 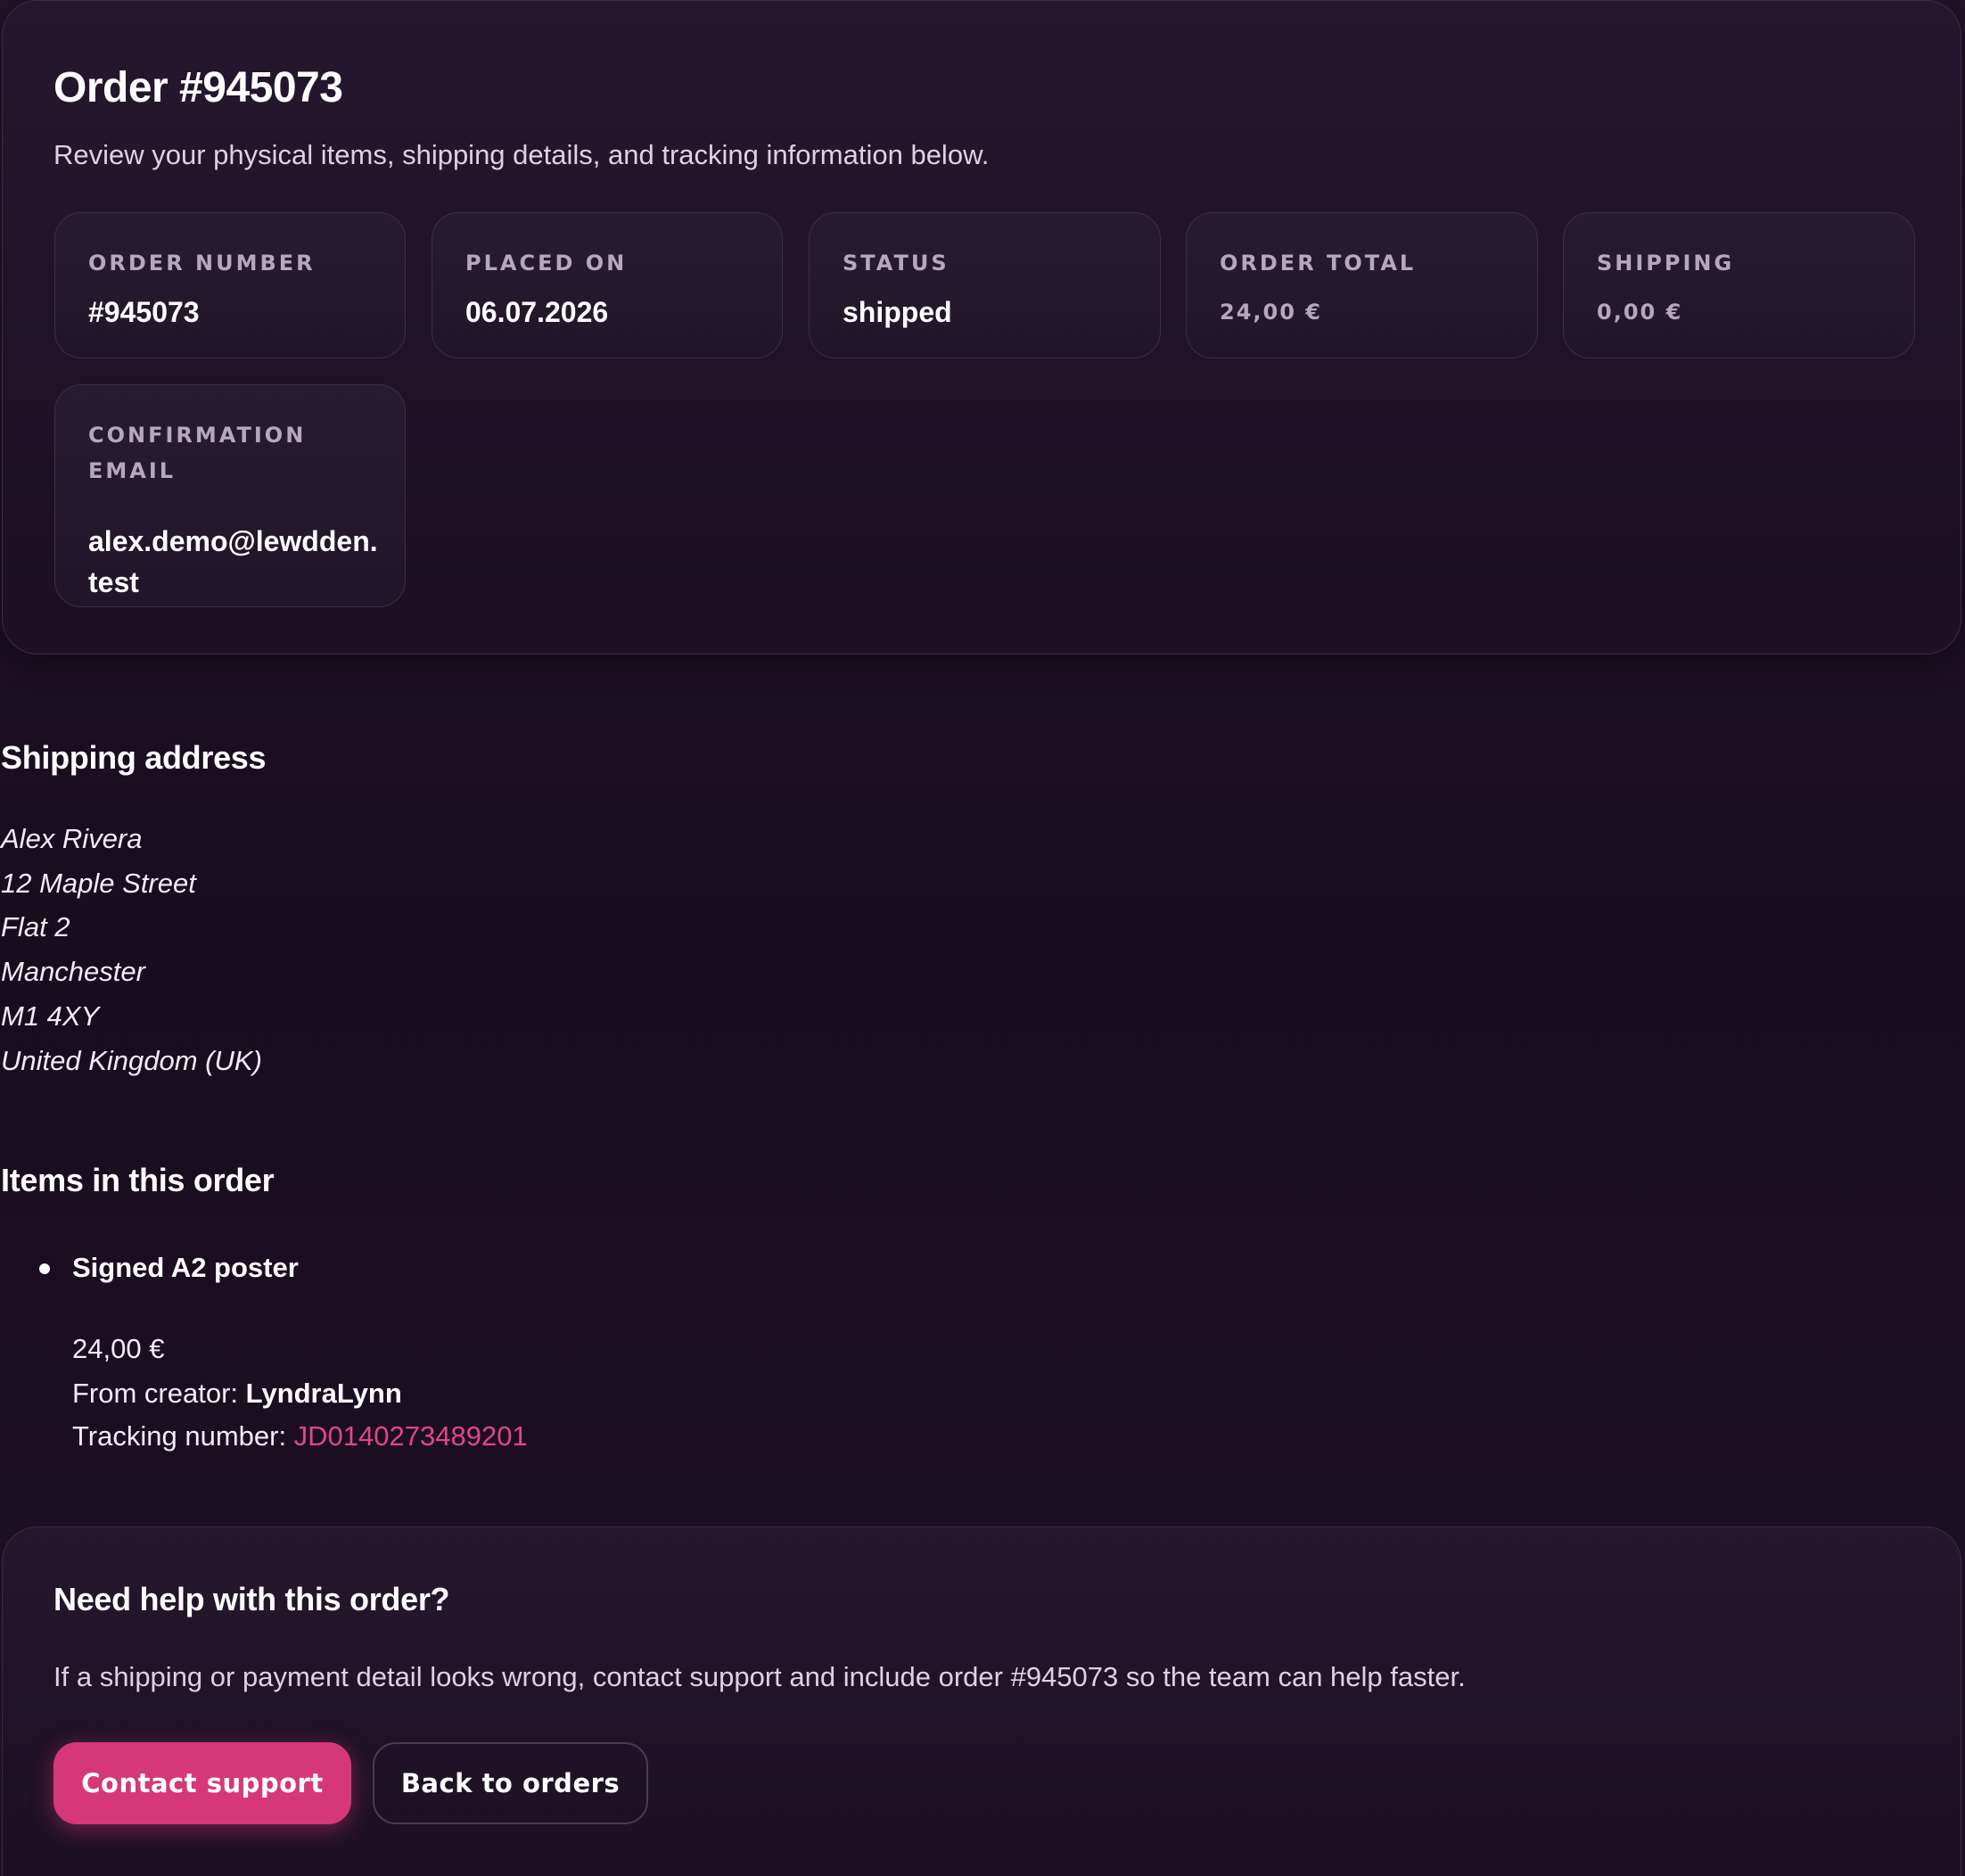 What do you see at coordinates (1640, 312) in the screenshot?
I see `shipping-cost-value: 0,00 €` at bounding box center [1640, 312].